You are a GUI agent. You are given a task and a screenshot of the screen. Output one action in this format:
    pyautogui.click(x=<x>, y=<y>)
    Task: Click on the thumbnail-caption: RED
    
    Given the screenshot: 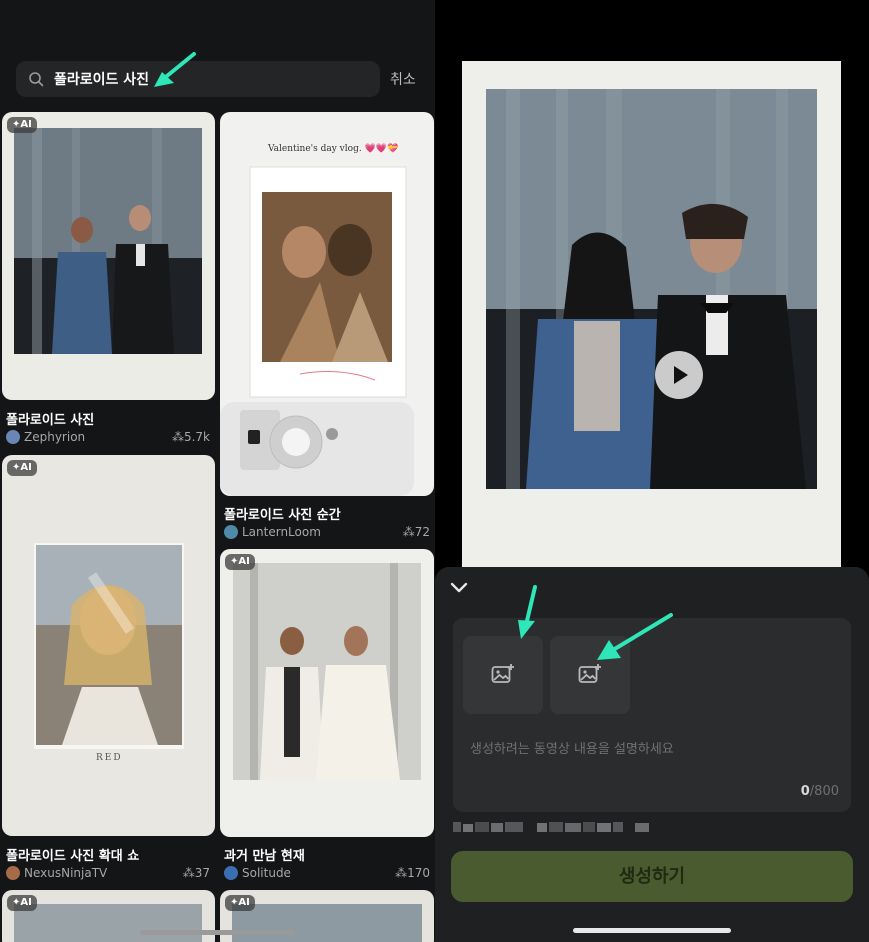 What is the action you would take?
    pyautogui.click(x=109, y=758)
    